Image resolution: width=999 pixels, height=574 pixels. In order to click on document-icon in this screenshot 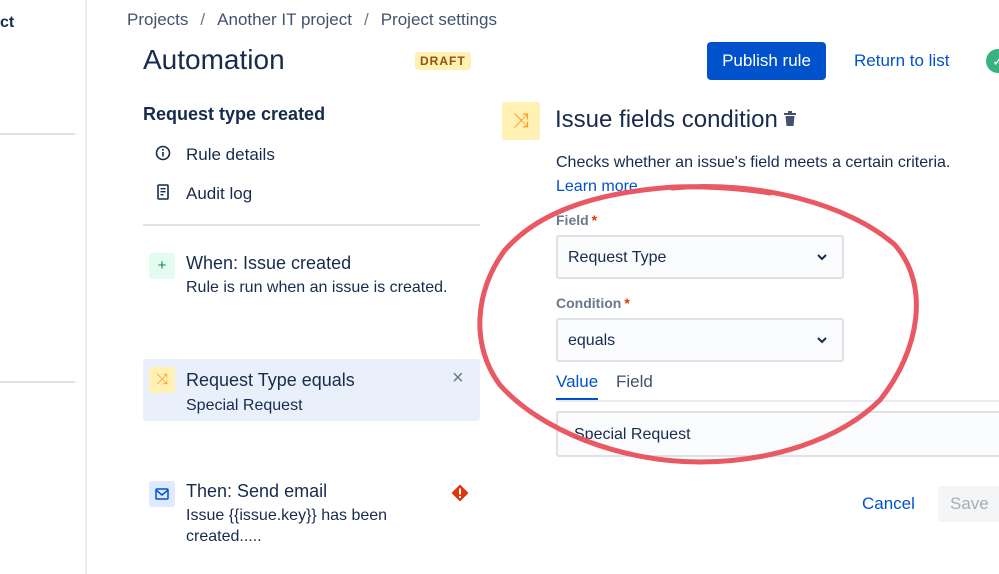, I will do `click(163, 194)`.